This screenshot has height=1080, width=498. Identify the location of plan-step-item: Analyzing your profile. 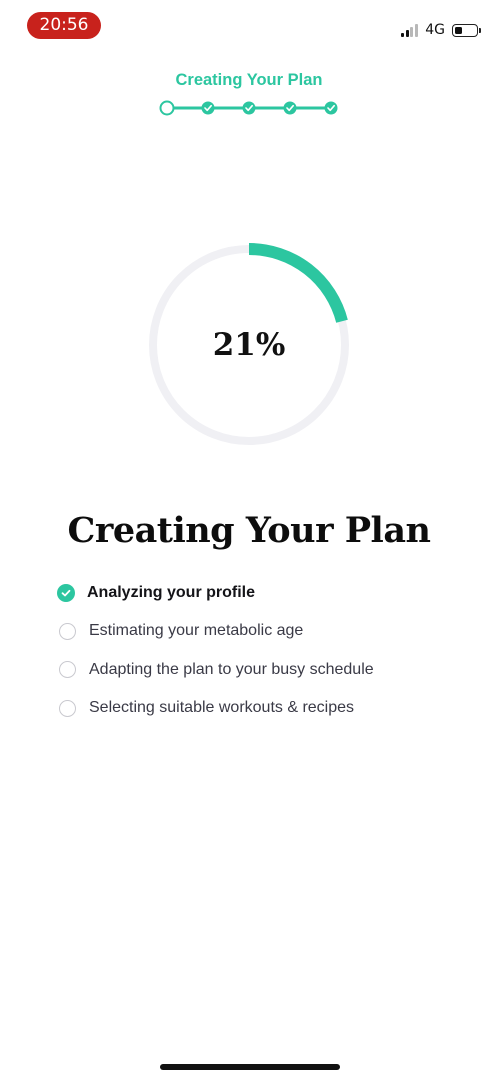
(215, 592).